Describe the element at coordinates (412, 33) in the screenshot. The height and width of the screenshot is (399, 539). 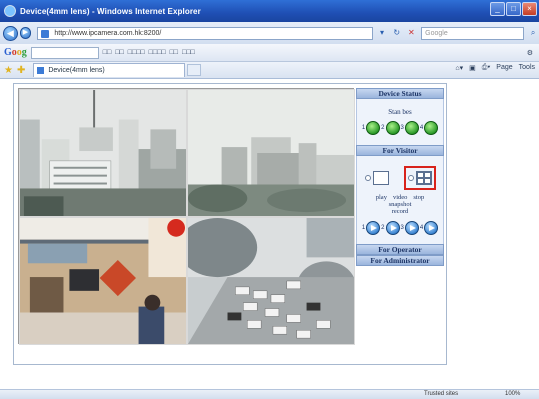
I see `stop-icon: ✕` at that location.